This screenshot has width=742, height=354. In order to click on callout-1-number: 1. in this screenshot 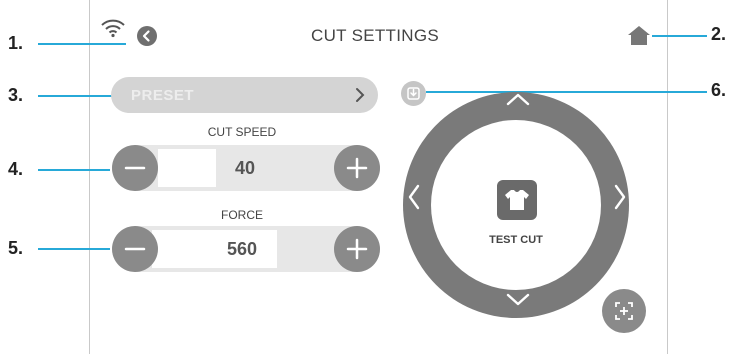, I will do `click(16, 43)`.